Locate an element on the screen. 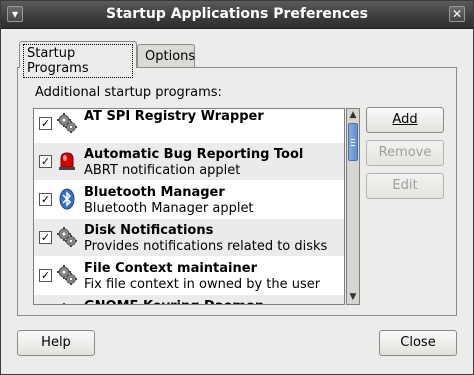 This screenshot has width=474, height=375. add-button-label: Add is located at coordinates (405, 119).